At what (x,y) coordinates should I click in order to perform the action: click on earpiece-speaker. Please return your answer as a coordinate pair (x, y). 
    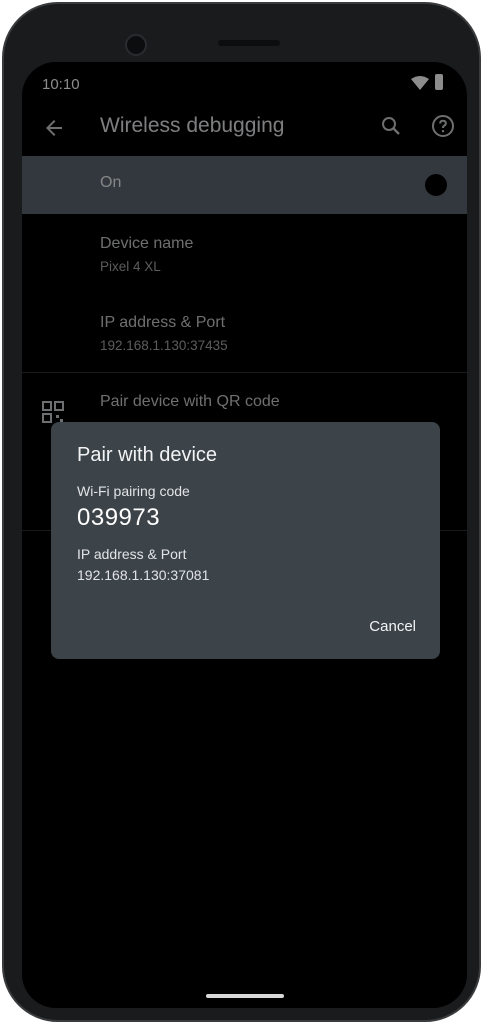
    Looking at the image, I should click on (249, 43).